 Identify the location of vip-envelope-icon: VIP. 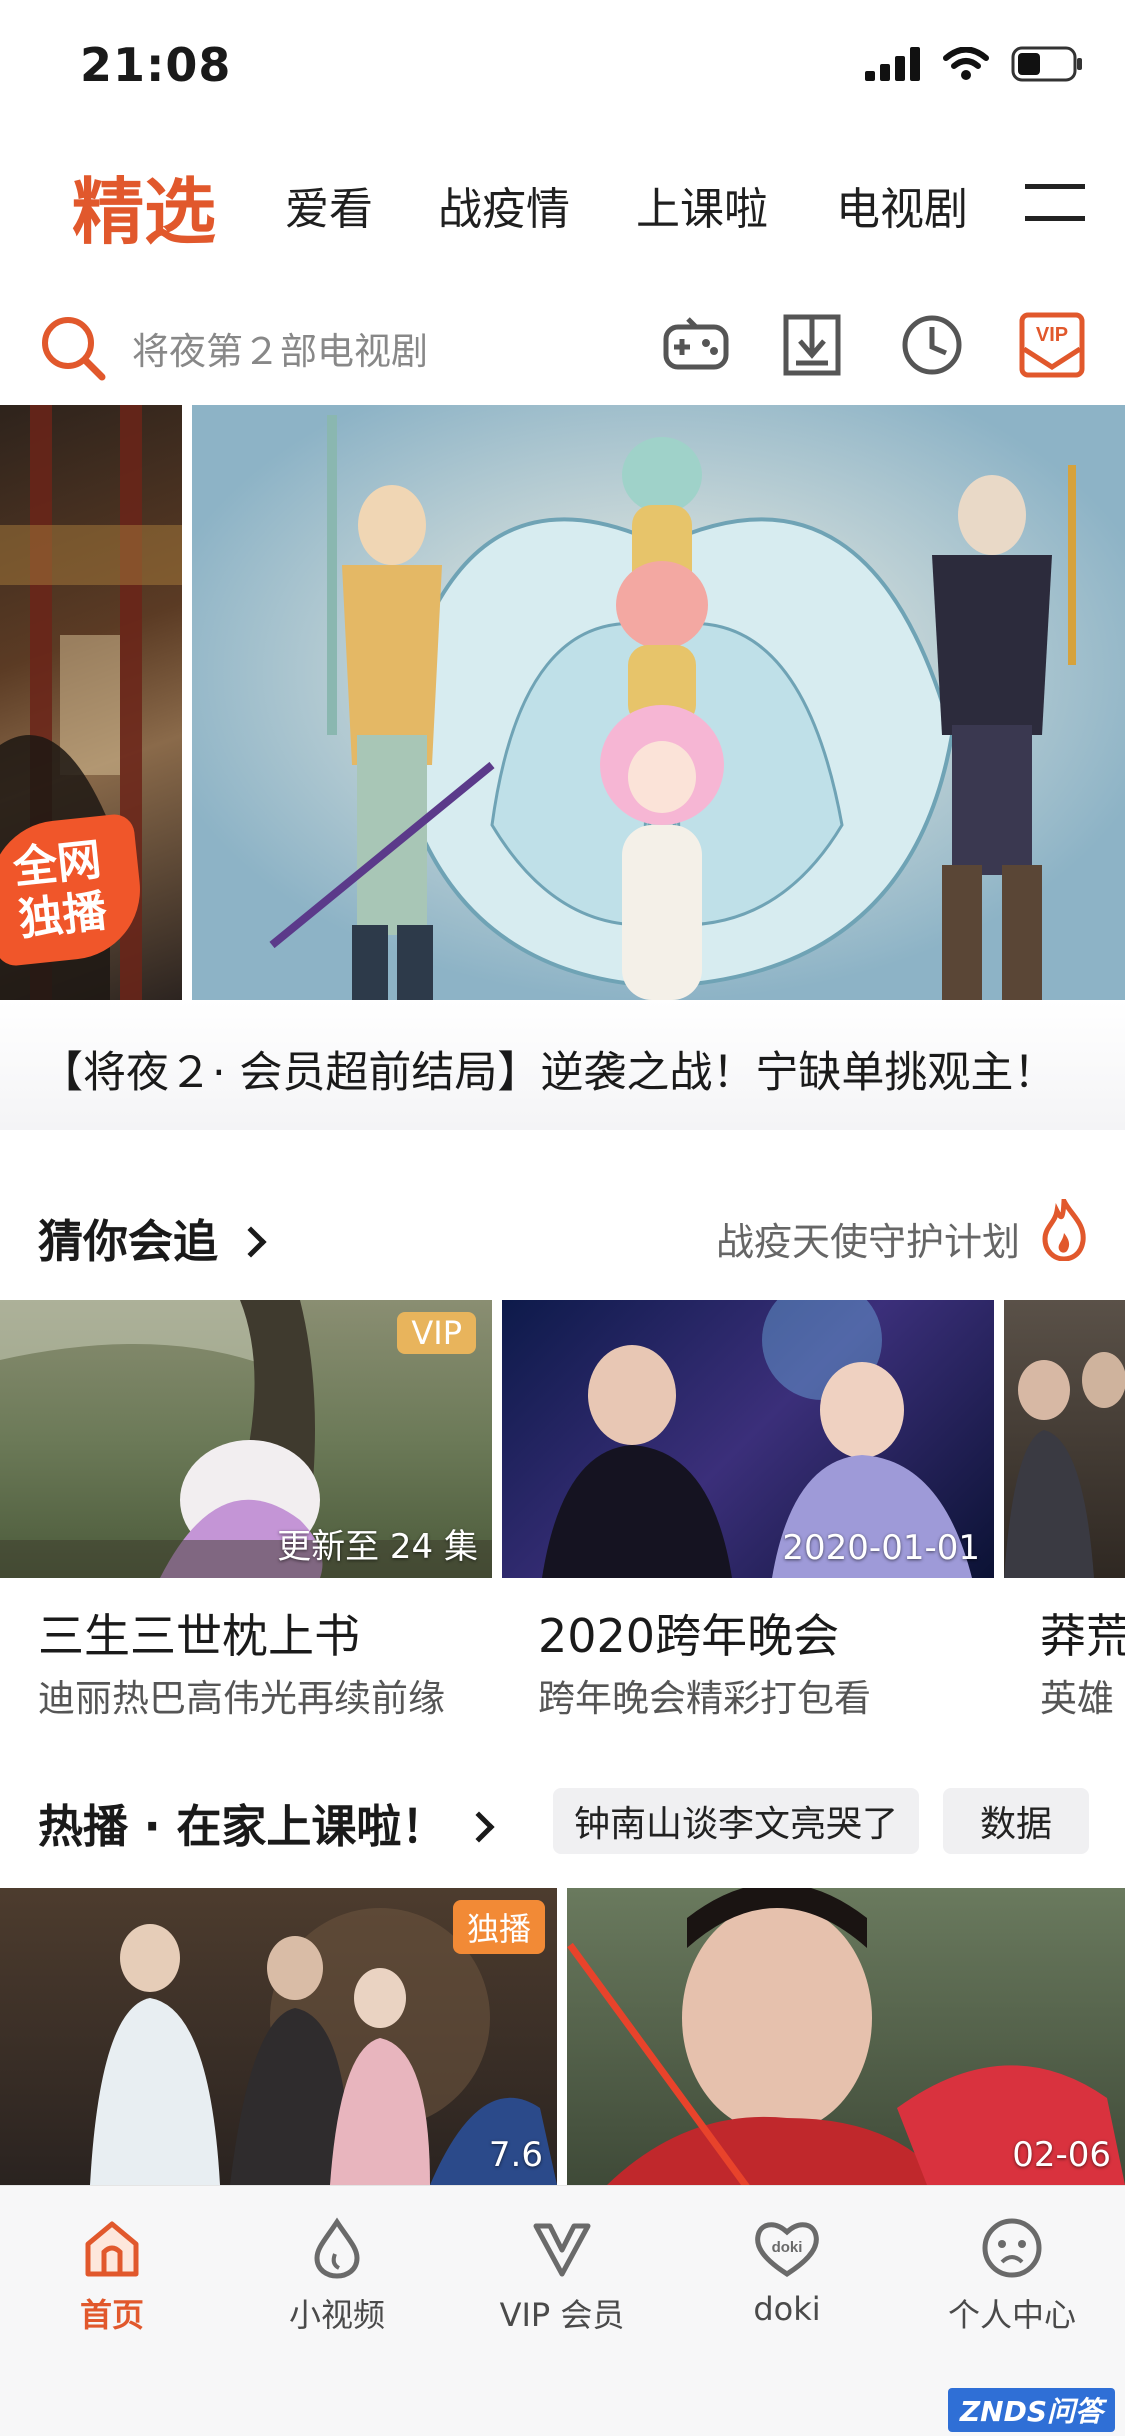
(1052, 345).